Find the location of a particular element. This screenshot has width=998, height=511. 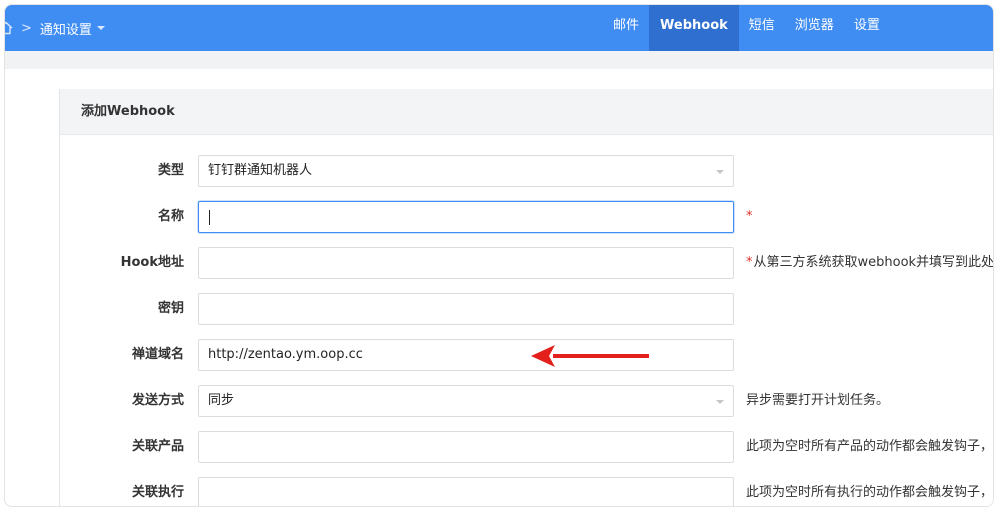

form-row-hook: Hook地址 *从第三方系统获取webhook并填写到此处。 is located at coordinates (527, 263).